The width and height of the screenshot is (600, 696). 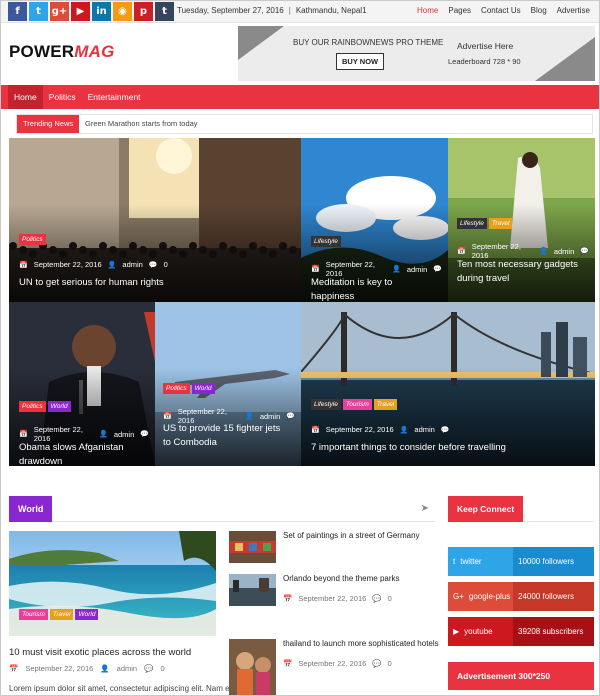 I want to click on tumblr-icon: t, so click(x=164, y=11).